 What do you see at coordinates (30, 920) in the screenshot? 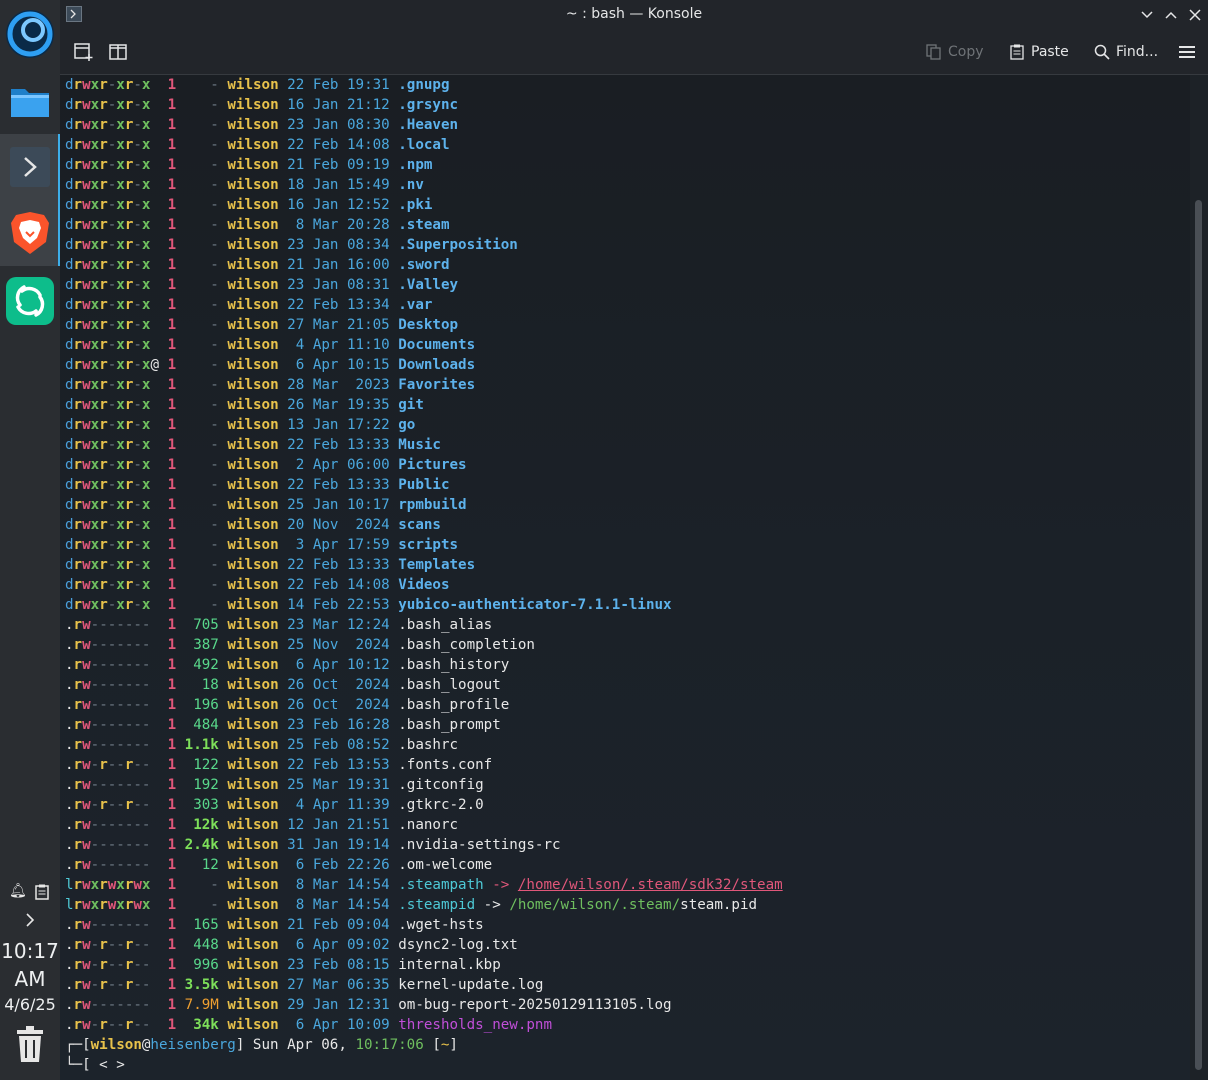
I see `tray-expand-chevron-icon` at bounding box center [30, 920].